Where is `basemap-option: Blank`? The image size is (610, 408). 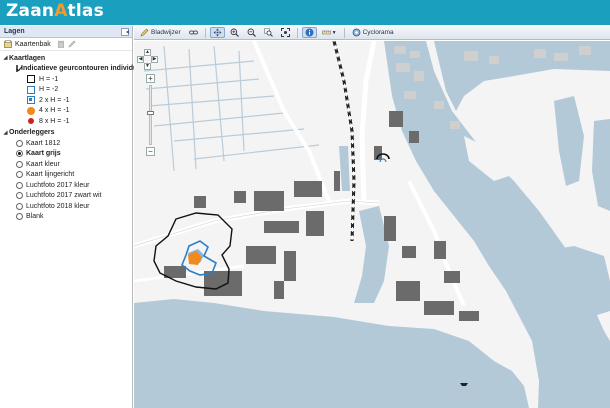 basemap-option: Blank is located at coordinates (67, 217).